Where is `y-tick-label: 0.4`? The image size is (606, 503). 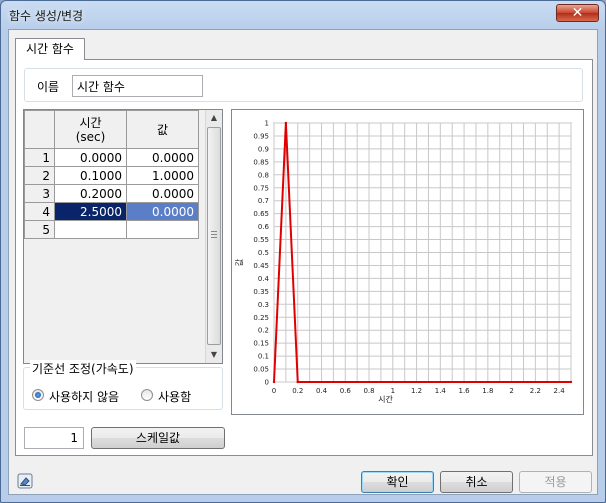 y-tick-label: 0.4 is located at coordinates (264, 279).